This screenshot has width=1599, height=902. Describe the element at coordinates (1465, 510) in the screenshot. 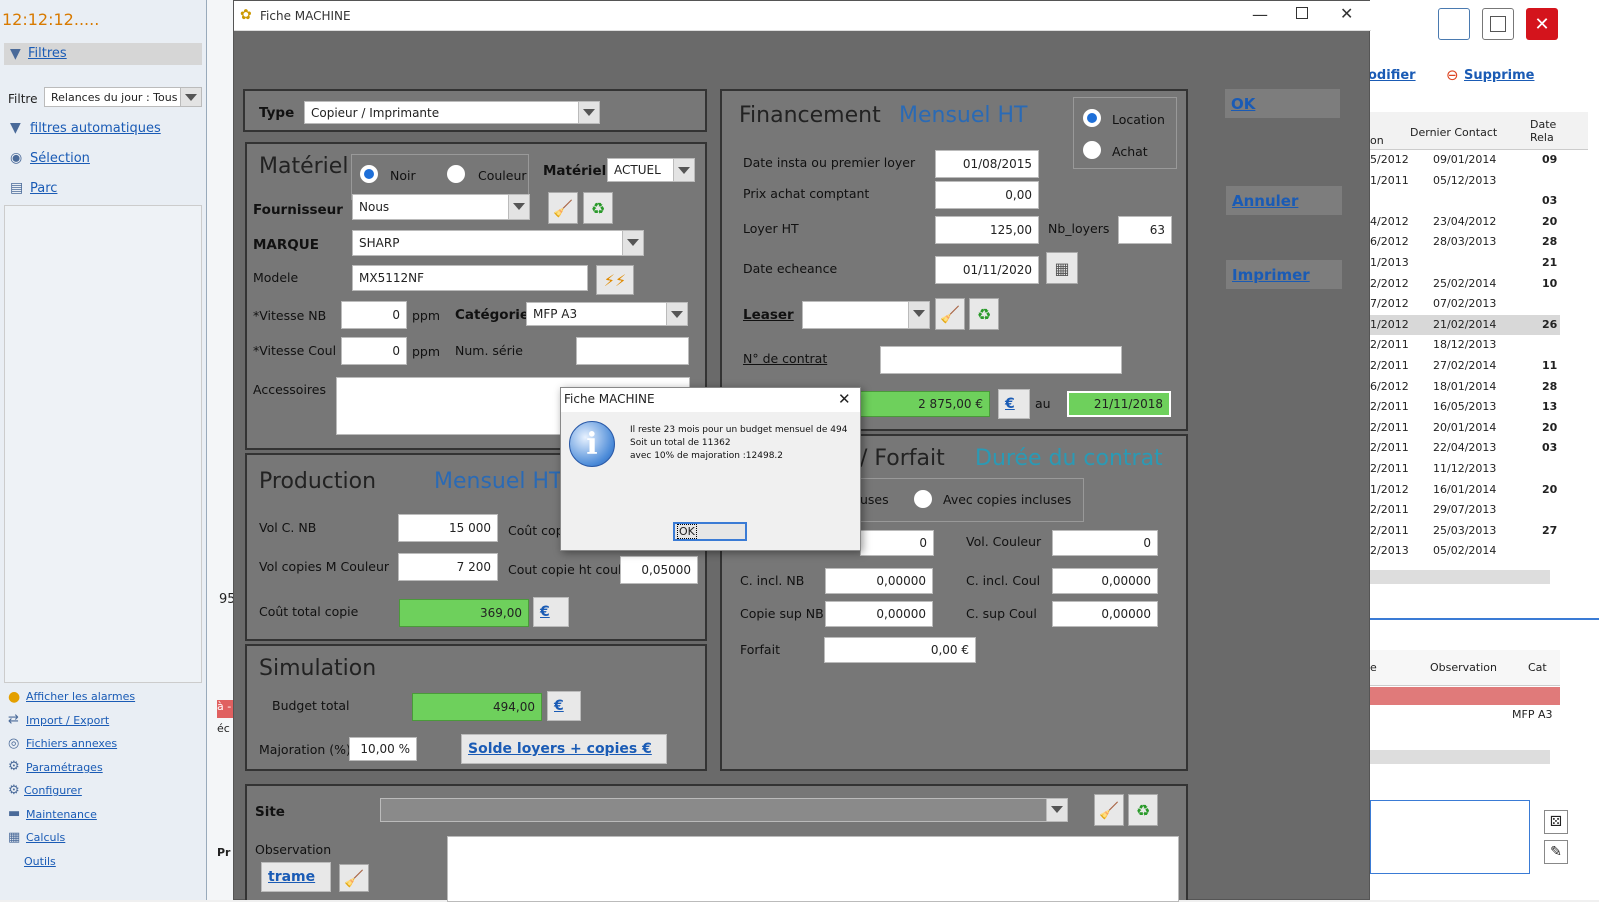

I see `table-row: 2/2011 29/07/2013` at that location.